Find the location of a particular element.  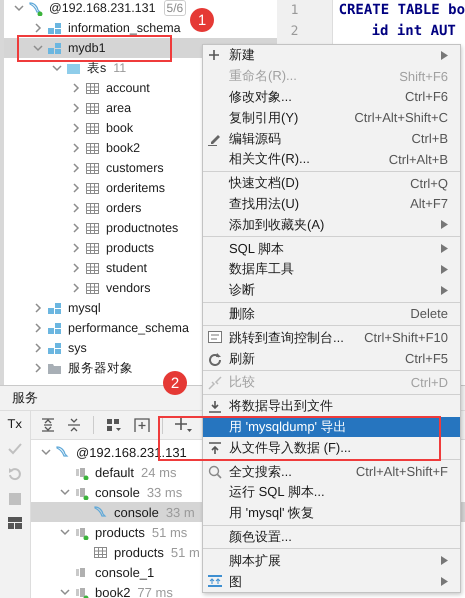

menu-item: 诊断 is located at coordinates (331, 290).